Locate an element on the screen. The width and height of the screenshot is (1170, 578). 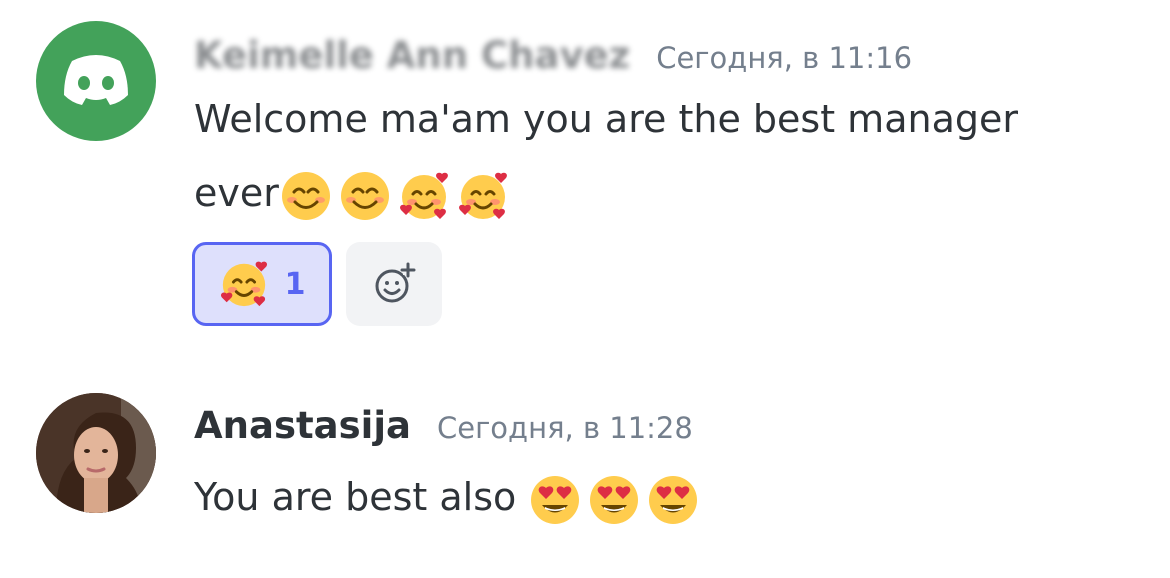
message-text-line-2: ever is located at coordinates (606, 193).